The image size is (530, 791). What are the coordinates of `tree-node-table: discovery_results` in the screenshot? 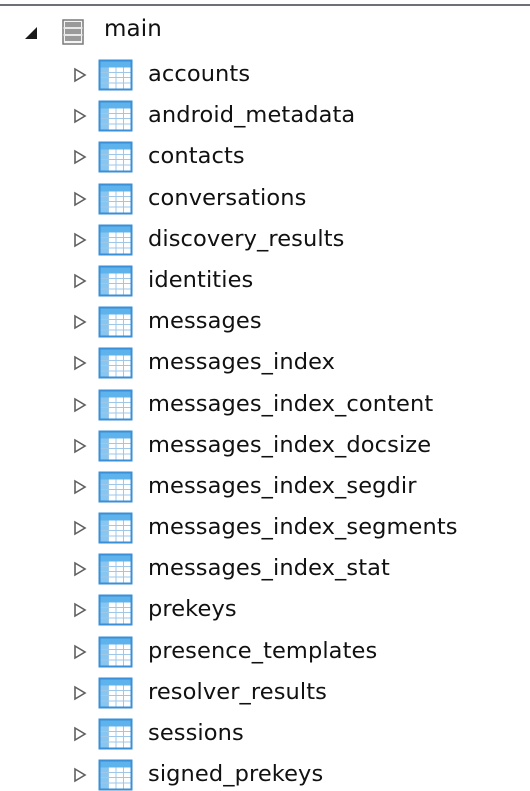 It's located at (265, 239).